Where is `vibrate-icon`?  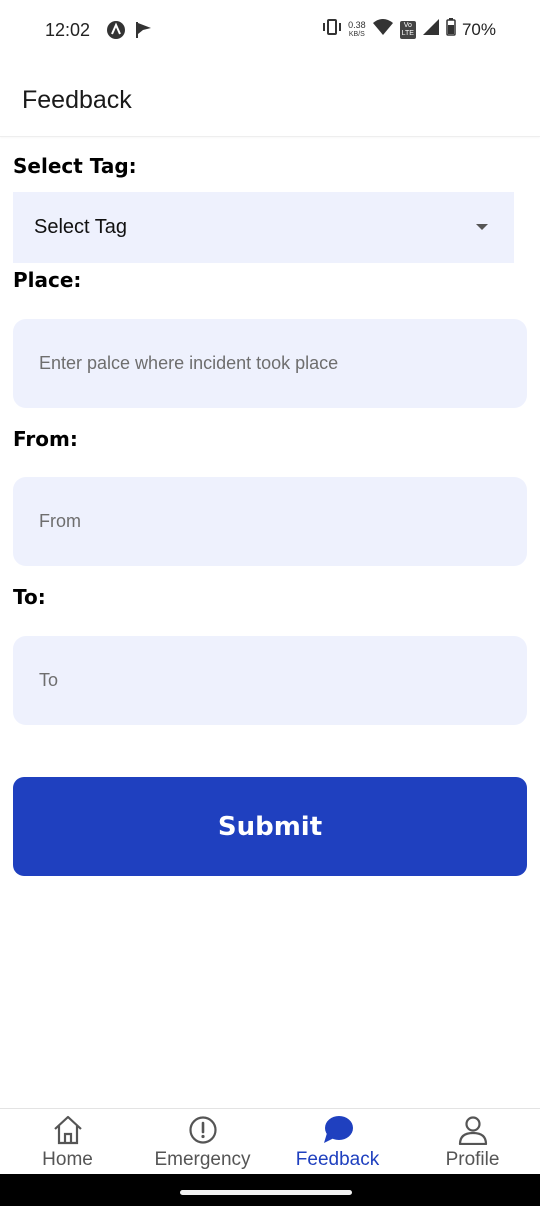 vibrate-icon is located at coordinates (332, 29).